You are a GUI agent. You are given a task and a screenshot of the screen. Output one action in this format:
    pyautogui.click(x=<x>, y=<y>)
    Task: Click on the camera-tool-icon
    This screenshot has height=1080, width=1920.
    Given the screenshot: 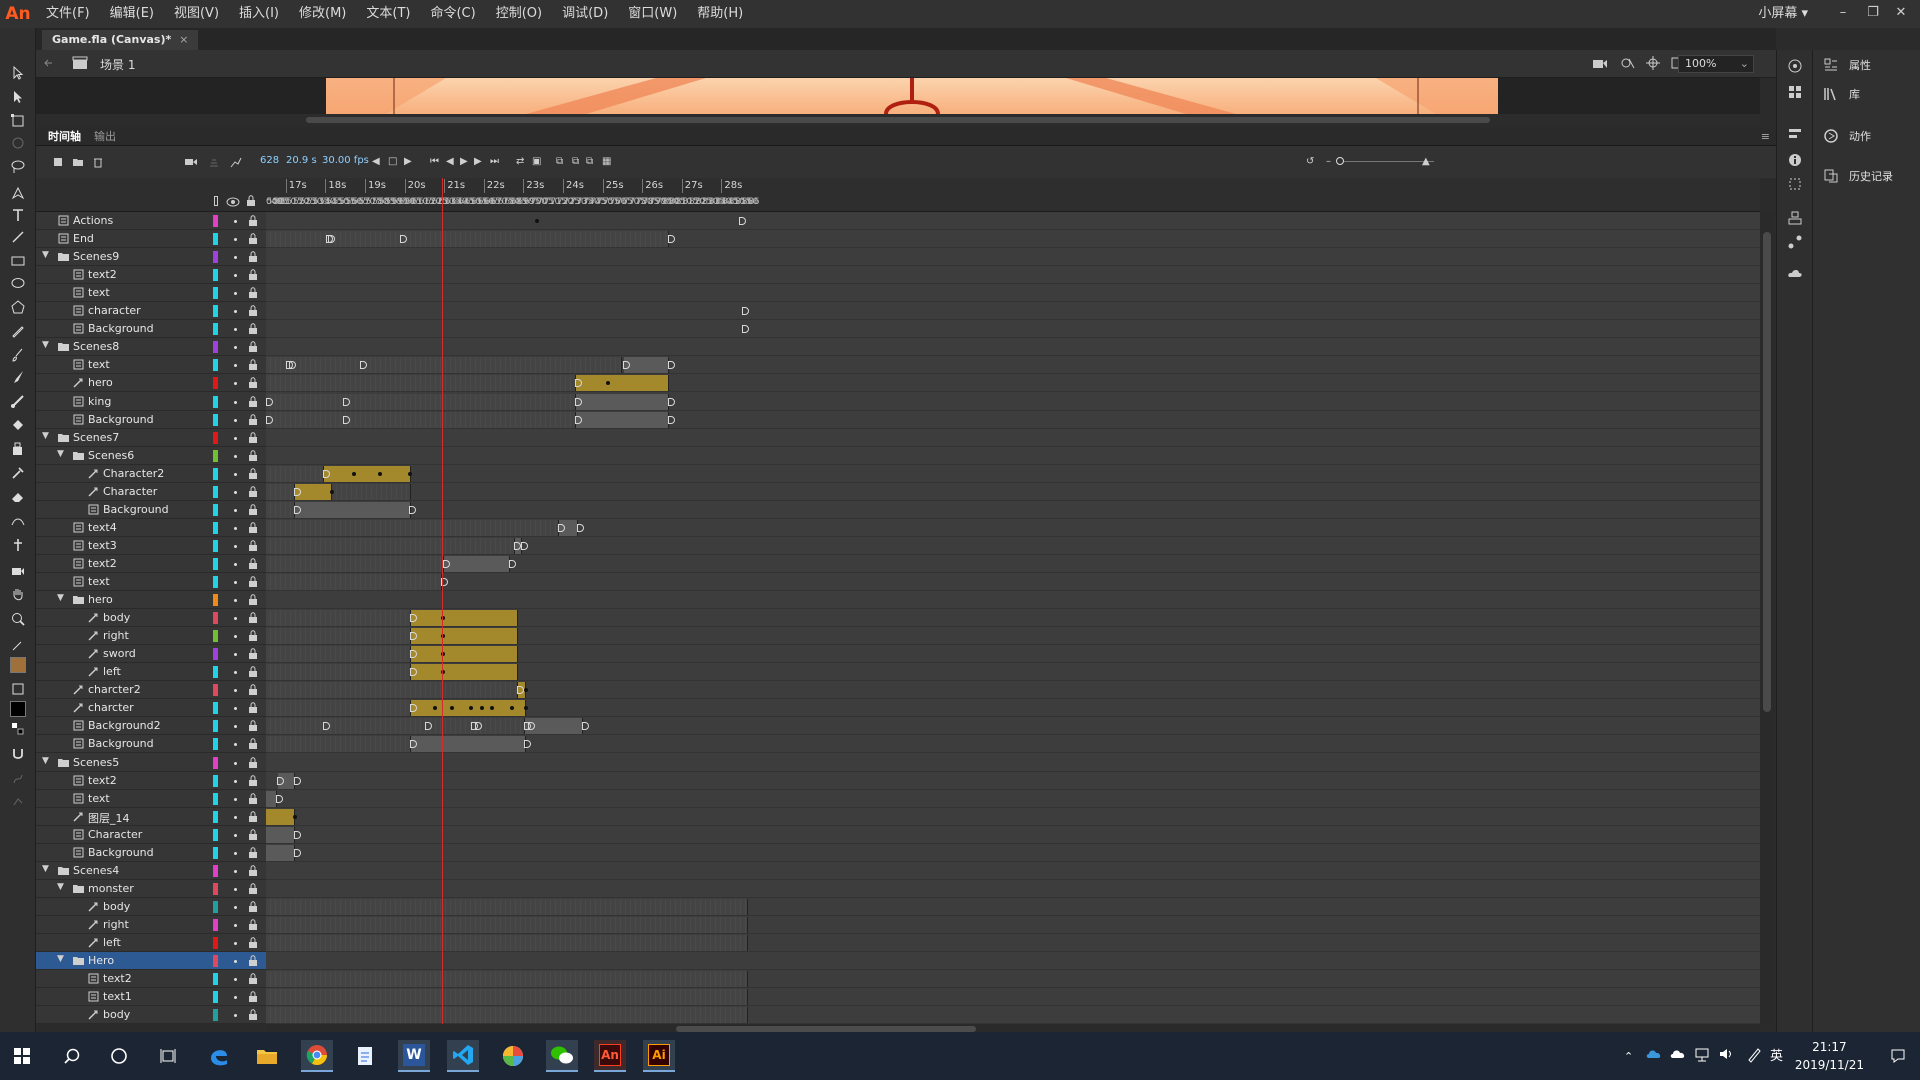 What is the action you would take?
    pyautogui.click(x=18, y=571)
    